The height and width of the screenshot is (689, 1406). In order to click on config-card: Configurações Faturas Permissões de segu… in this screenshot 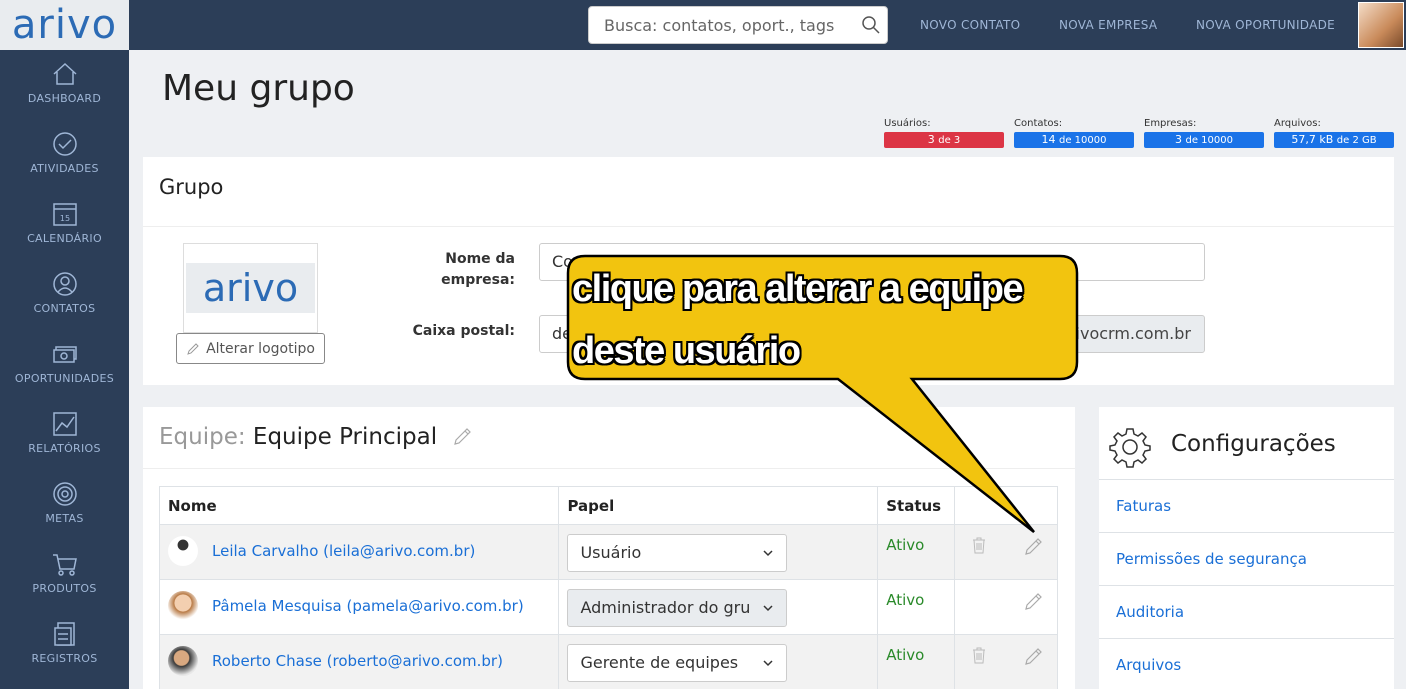, I will do `click(1246, 548)`.